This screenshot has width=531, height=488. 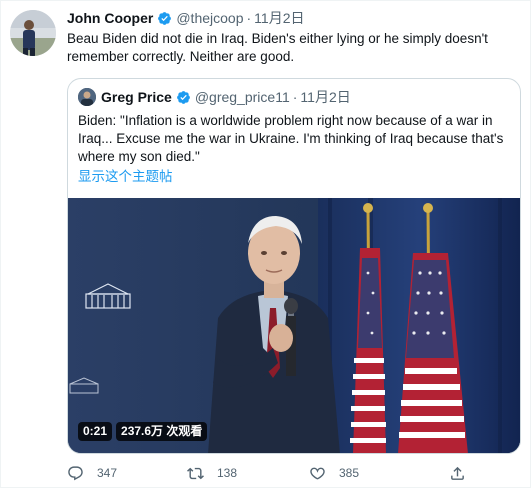 I want to click on video-view-count: 237.6万 次观看, so click(x=162, y=431).